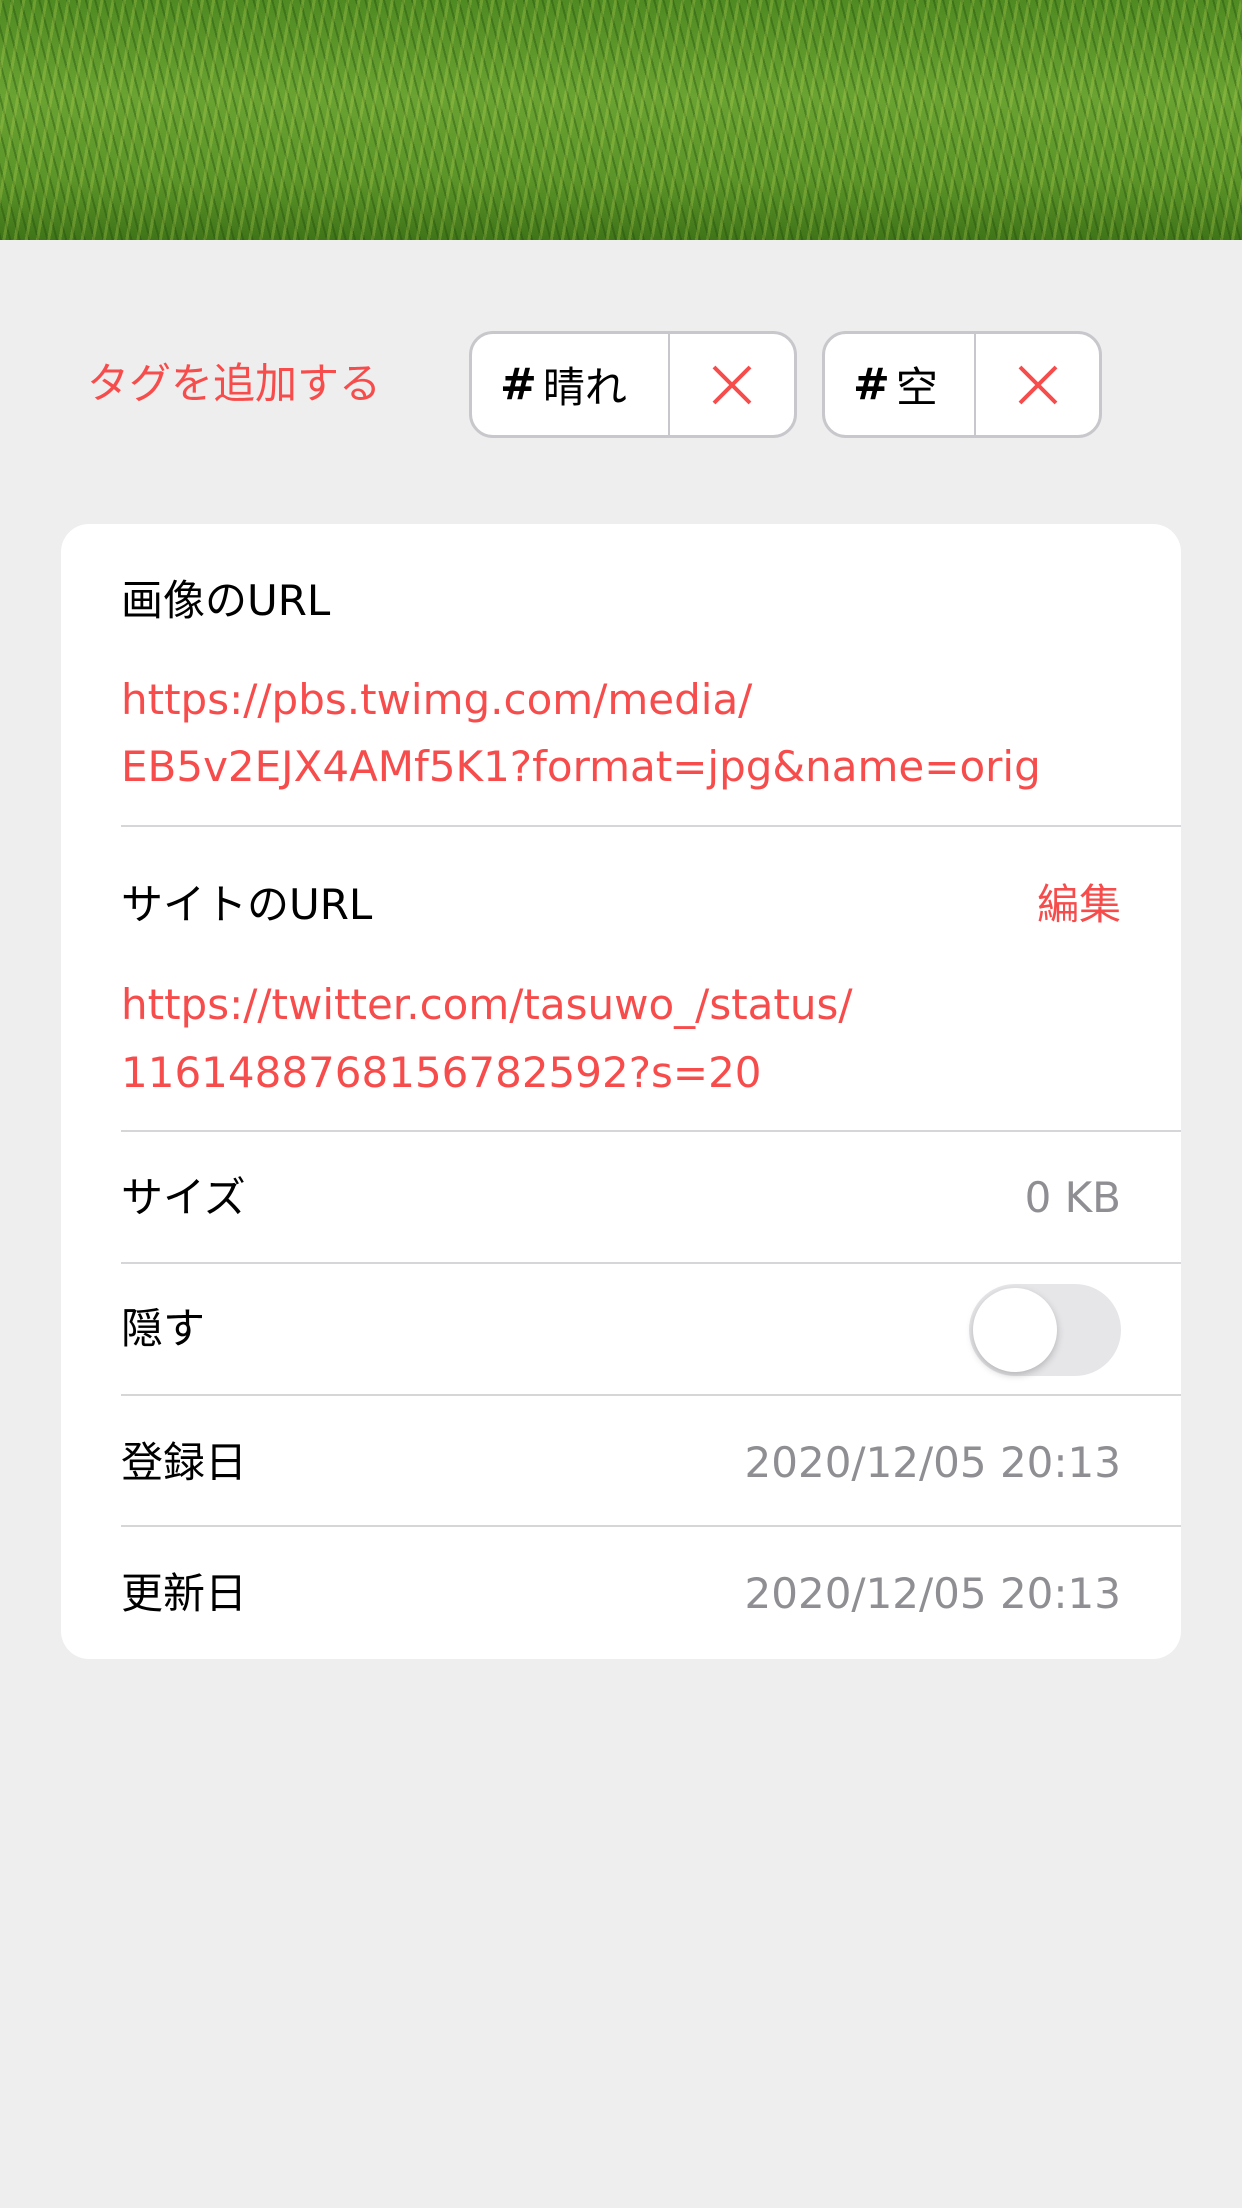 Image resolution: width=1242 pixels, height=2208 pixels. I want to click on add-tag-button: タグを追加する, so click(234, 384).